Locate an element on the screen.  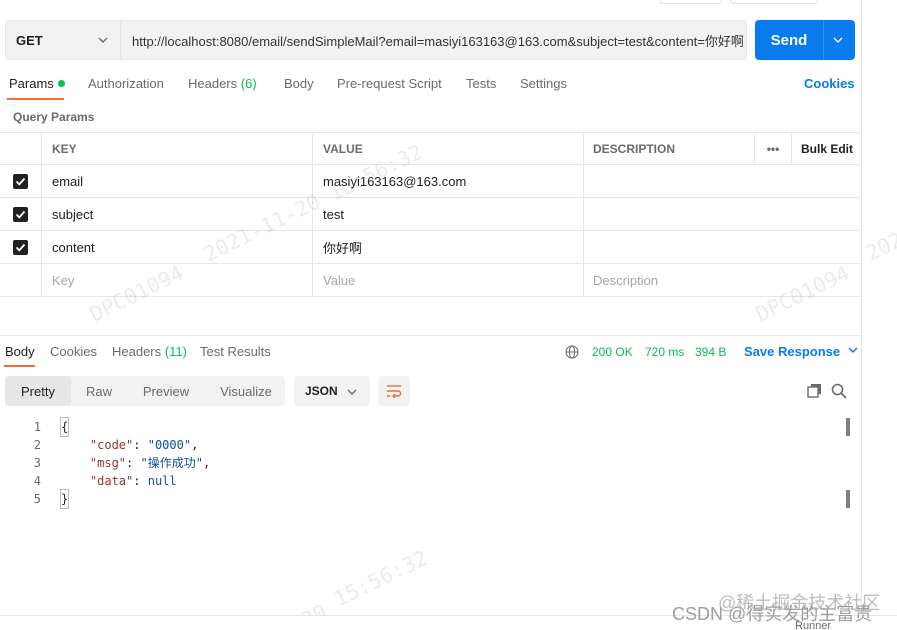
view-pretty: Pretty is located at coordinates (38, 391).